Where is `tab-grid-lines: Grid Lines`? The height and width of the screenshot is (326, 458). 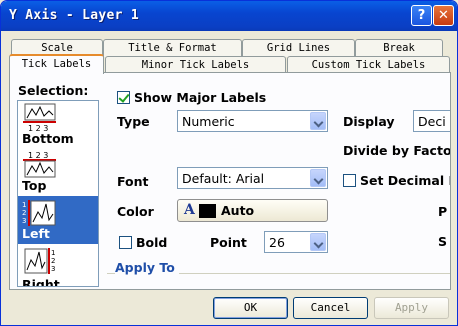 tab-grid-lines: Grid Lines is located at coordinates (298, 48).